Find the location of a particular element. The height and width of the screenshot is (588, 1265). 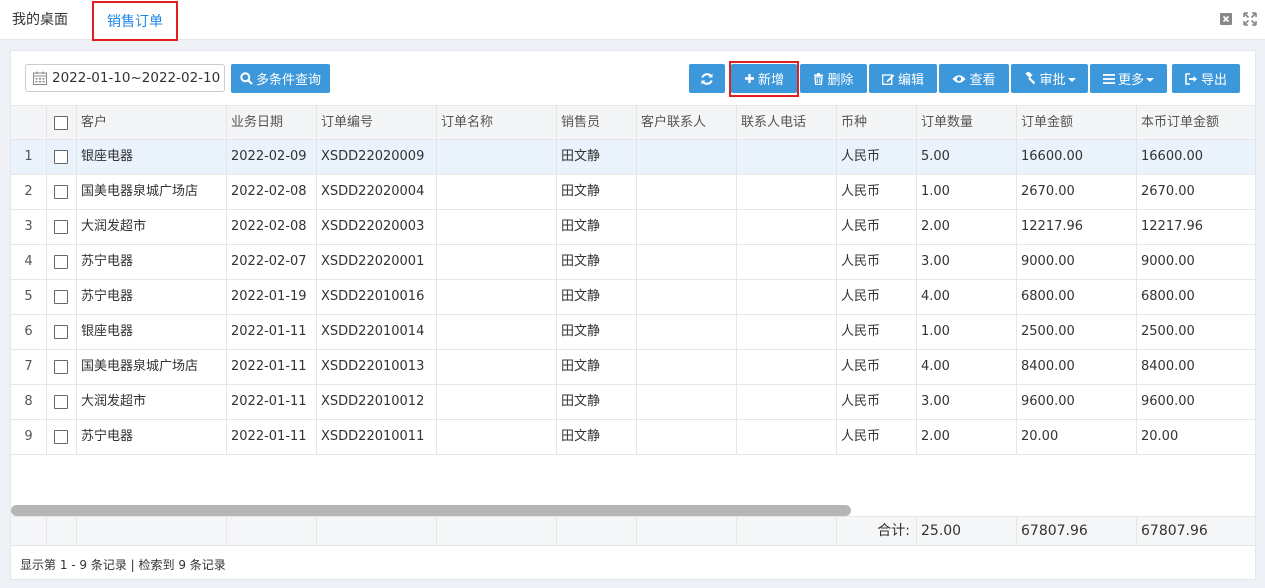

row-index: 2 is located at coordinates (29, 192).